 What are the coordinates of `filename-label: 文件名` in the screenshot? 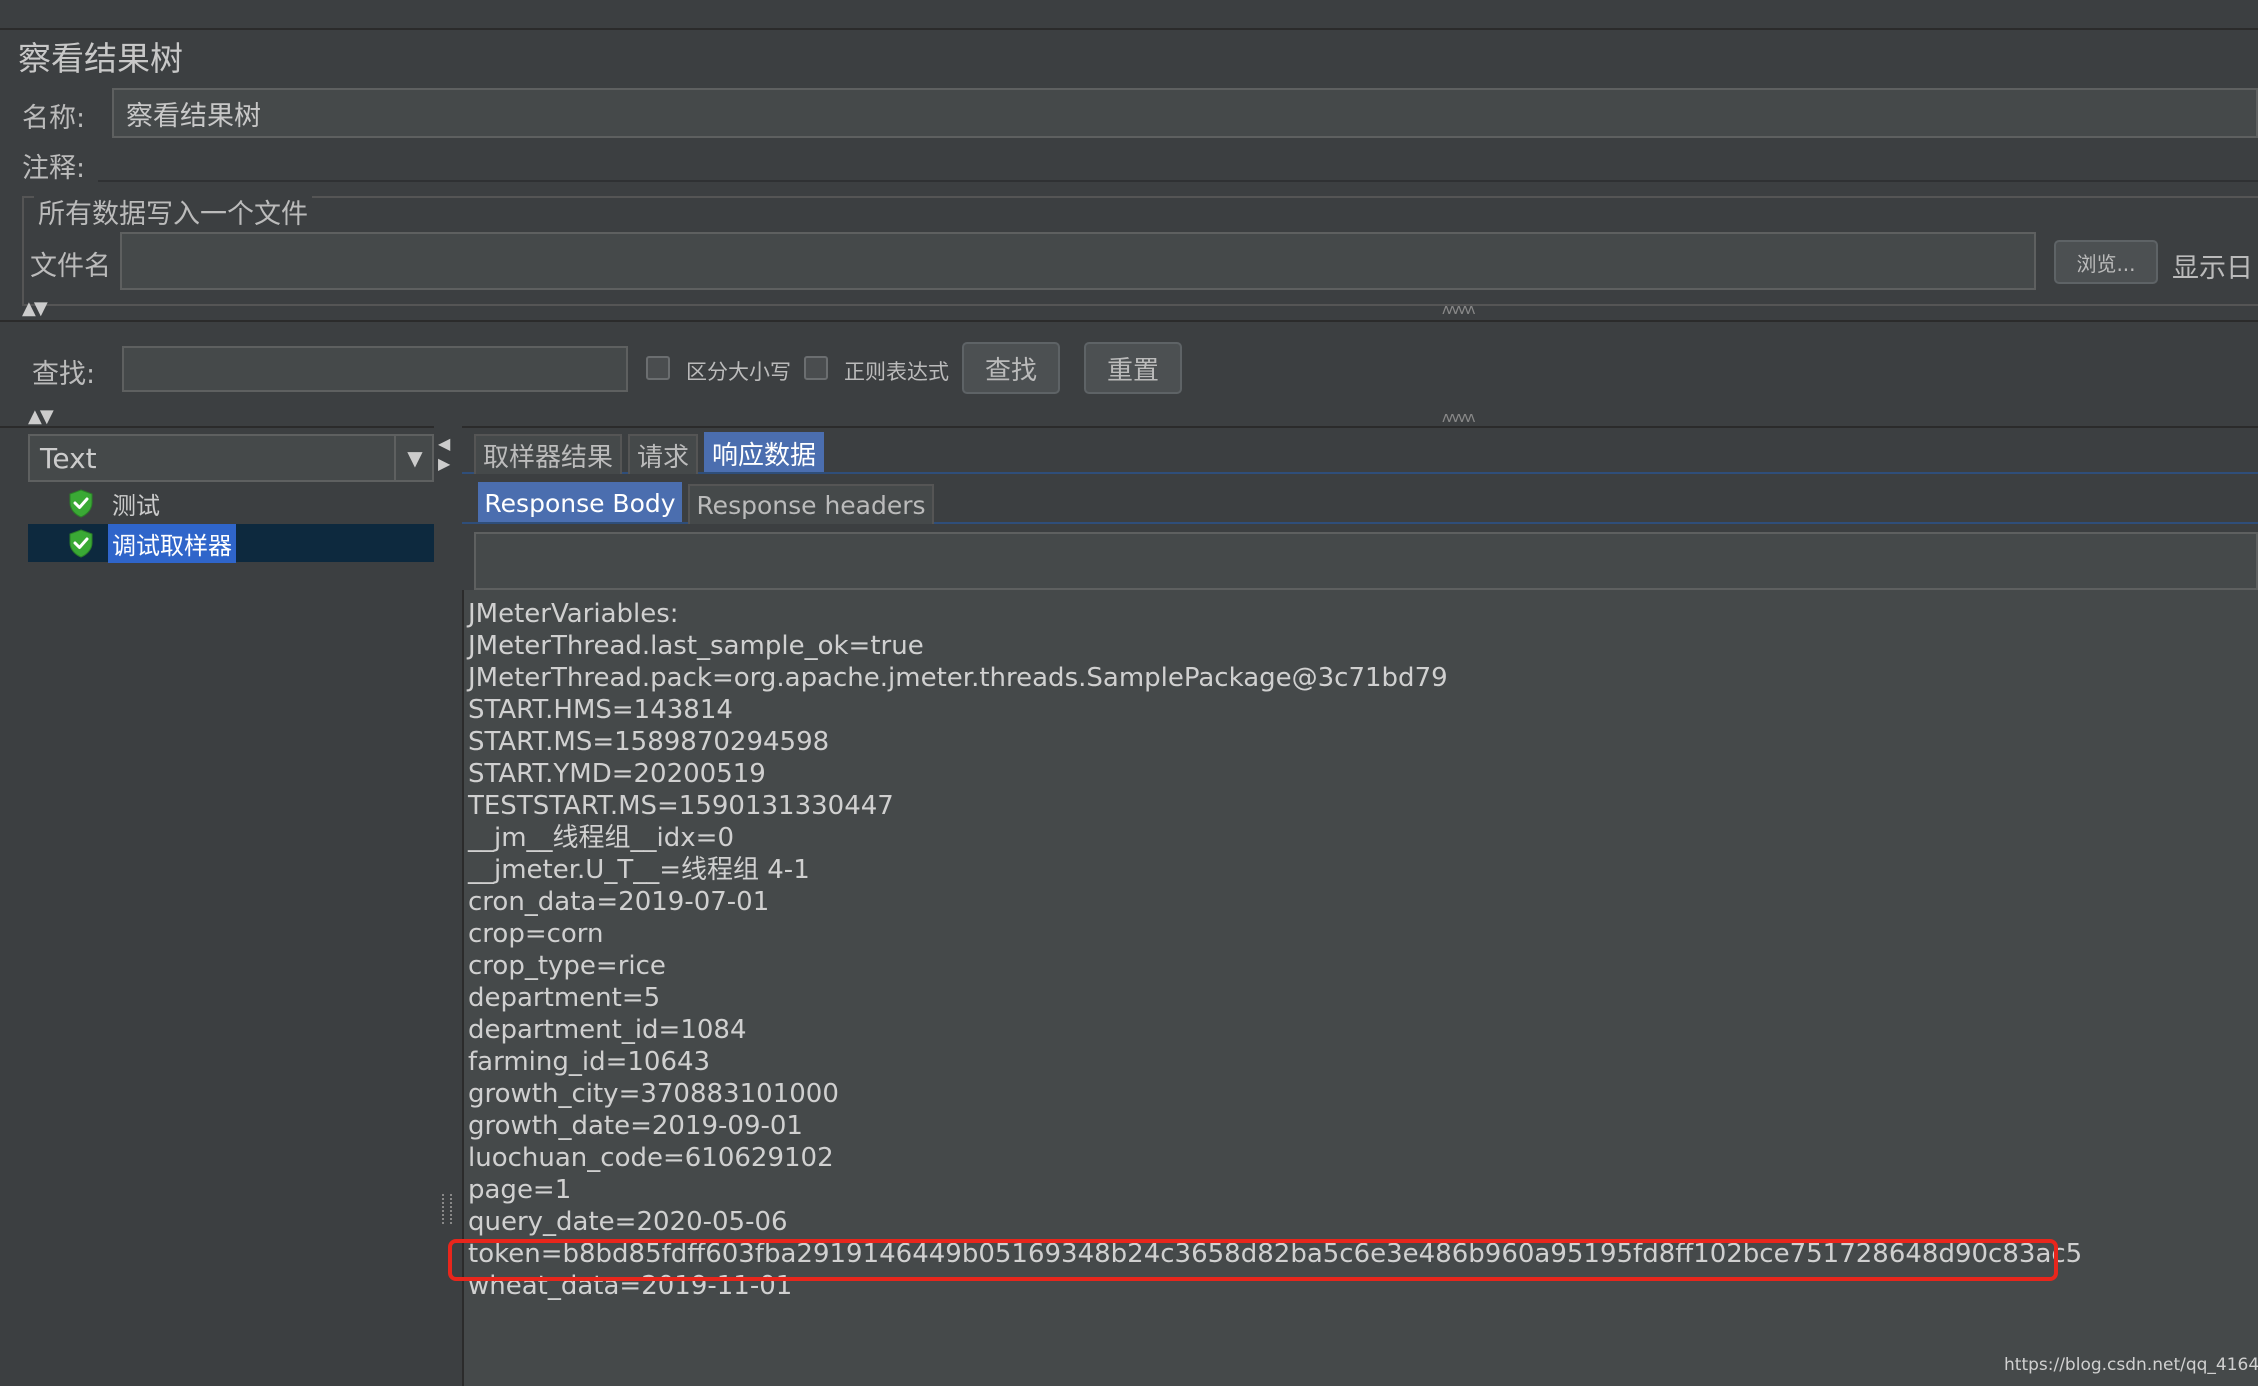 It's located at (70, 266).